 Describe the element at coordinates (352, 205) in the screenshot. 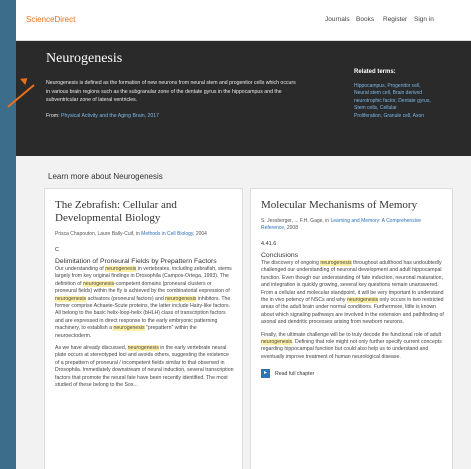

I see `chapter-title: Molecular Mechanisms of Memory` at that location.